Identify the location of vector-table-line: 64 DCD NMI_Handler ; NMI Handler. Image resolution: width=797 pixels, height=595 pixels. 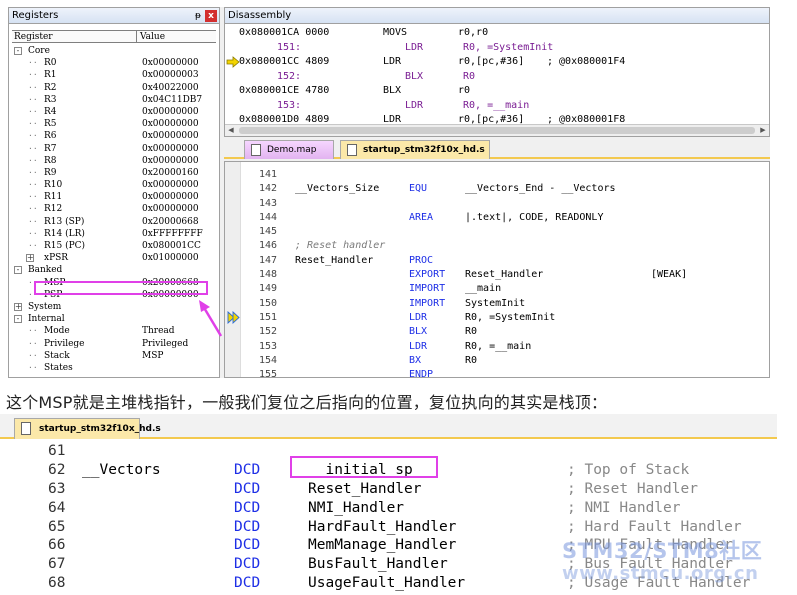
(388, 508).